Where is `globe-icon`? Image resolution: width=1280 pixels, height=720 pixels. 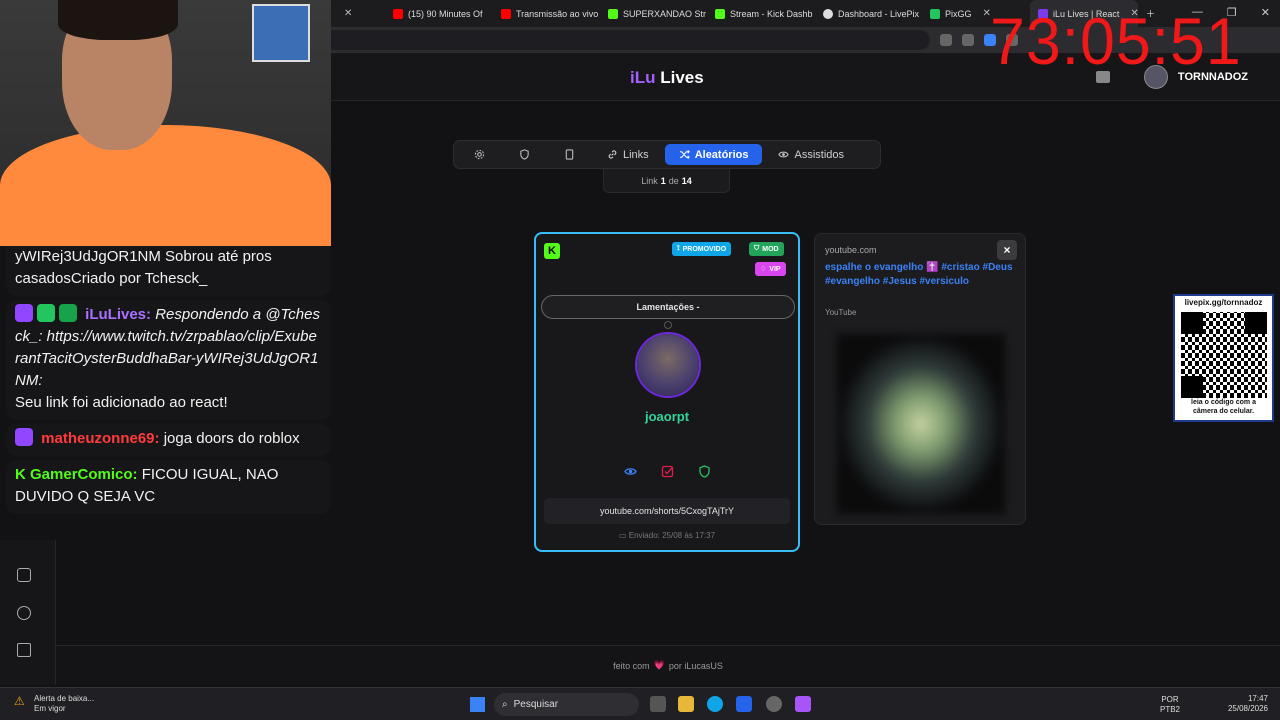
globe-icon is located at coordinates (828, 13).